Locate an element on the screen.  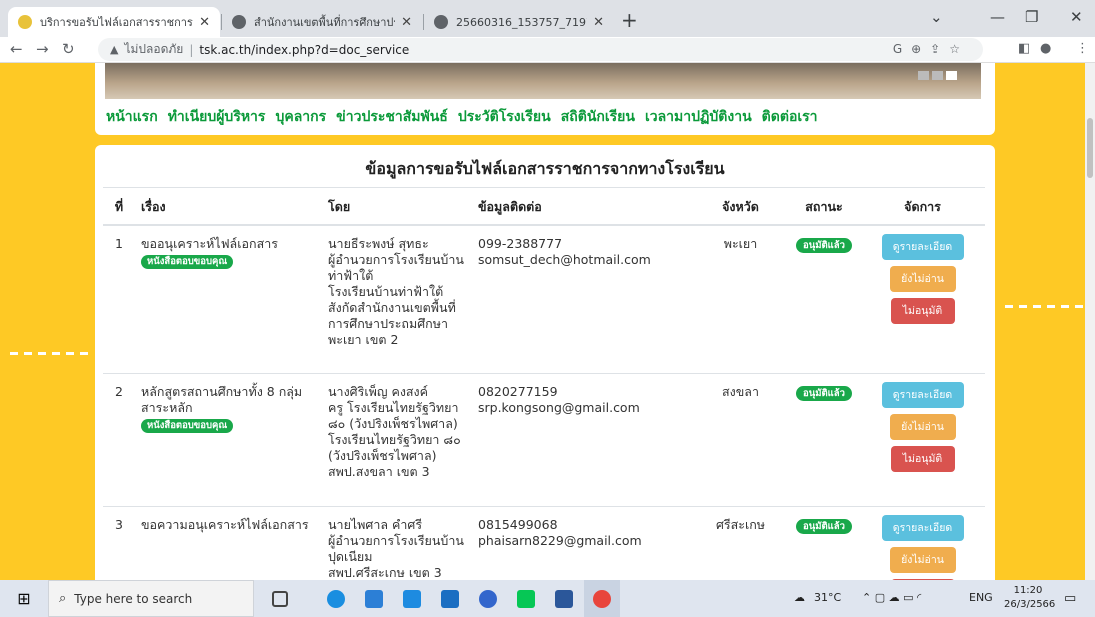
browser-tab-active: บริการขอรับไฟล์เอกสารราชการจากกา ✕ is located at coordinates (114, 22).